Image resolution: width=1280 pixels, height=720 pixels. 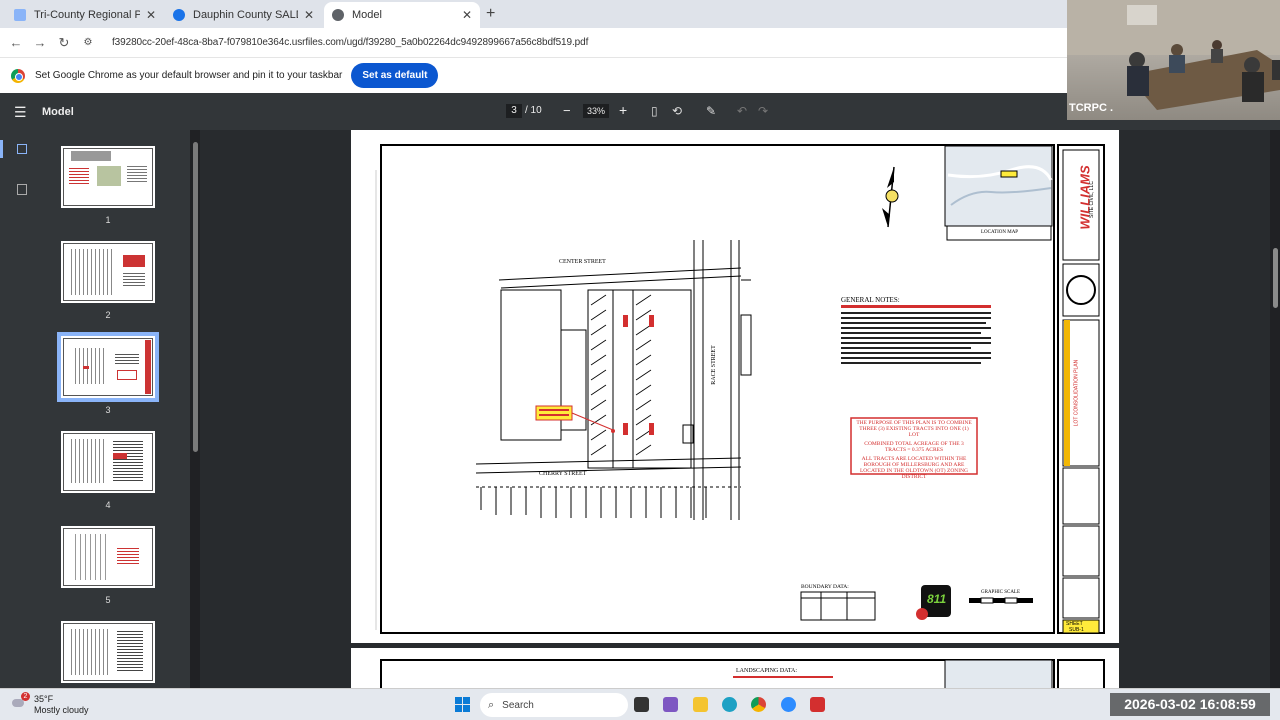 I want to click on taskbar-search: ⌕ Search, so click(x=554, y=705).